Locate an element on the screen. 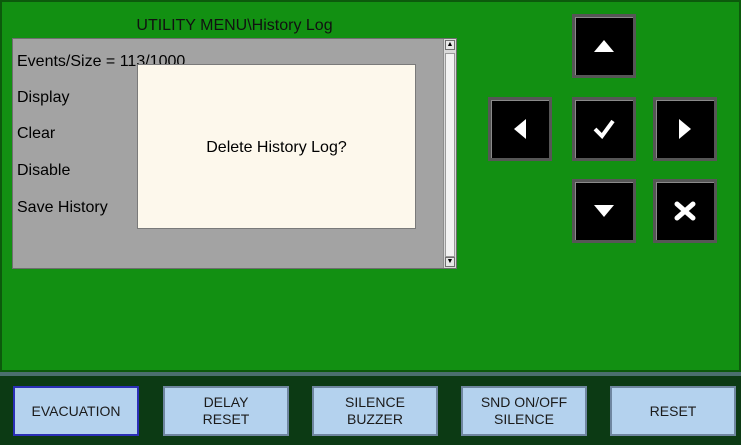 The image size is (741, 445). reset-button: RESET is located at coordinates (673, 411).